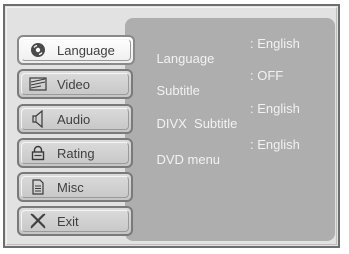 This screenshot has width=349, height=254. I want to click on setting-label: Subtitle, so click(178, 90).